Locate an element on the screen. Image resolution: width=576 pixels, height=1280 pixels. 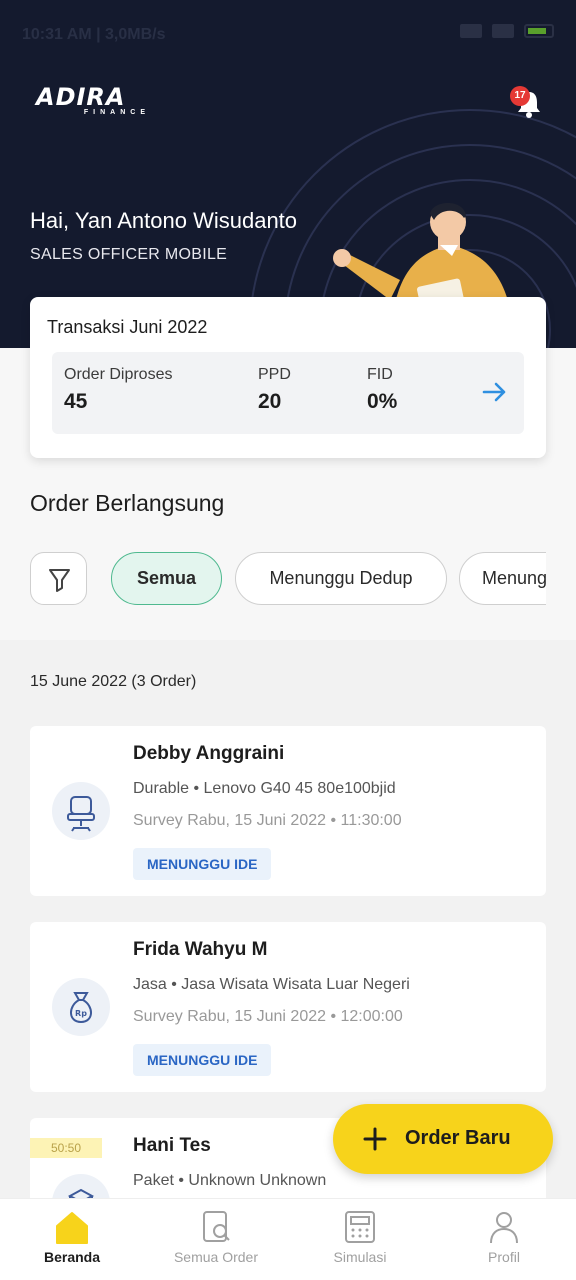
adira-logo: ADIRA FINANCE is located at coordinates (93, 99).